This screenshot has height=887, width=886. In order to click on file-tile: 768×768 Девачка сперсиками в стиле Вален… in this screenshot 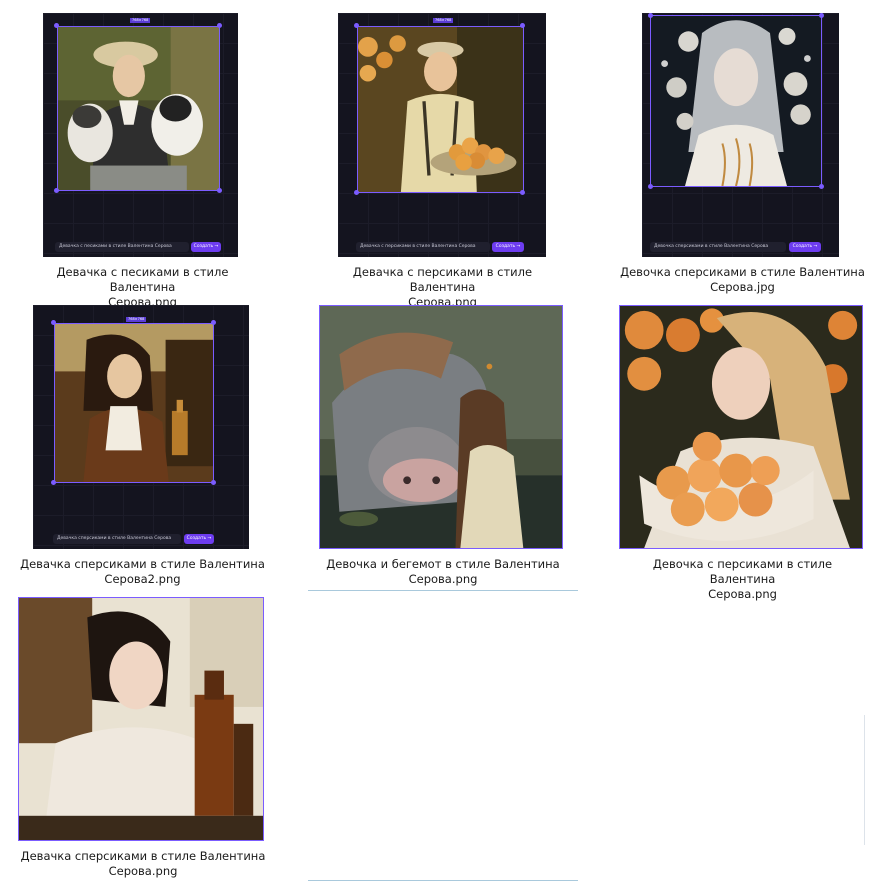, I will do `click(142, 448)`.